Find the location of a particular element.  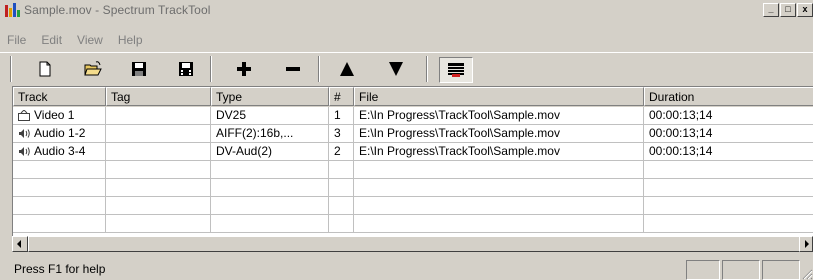

menu-bar: File Edit View Help is located at coordinates (75, 40).